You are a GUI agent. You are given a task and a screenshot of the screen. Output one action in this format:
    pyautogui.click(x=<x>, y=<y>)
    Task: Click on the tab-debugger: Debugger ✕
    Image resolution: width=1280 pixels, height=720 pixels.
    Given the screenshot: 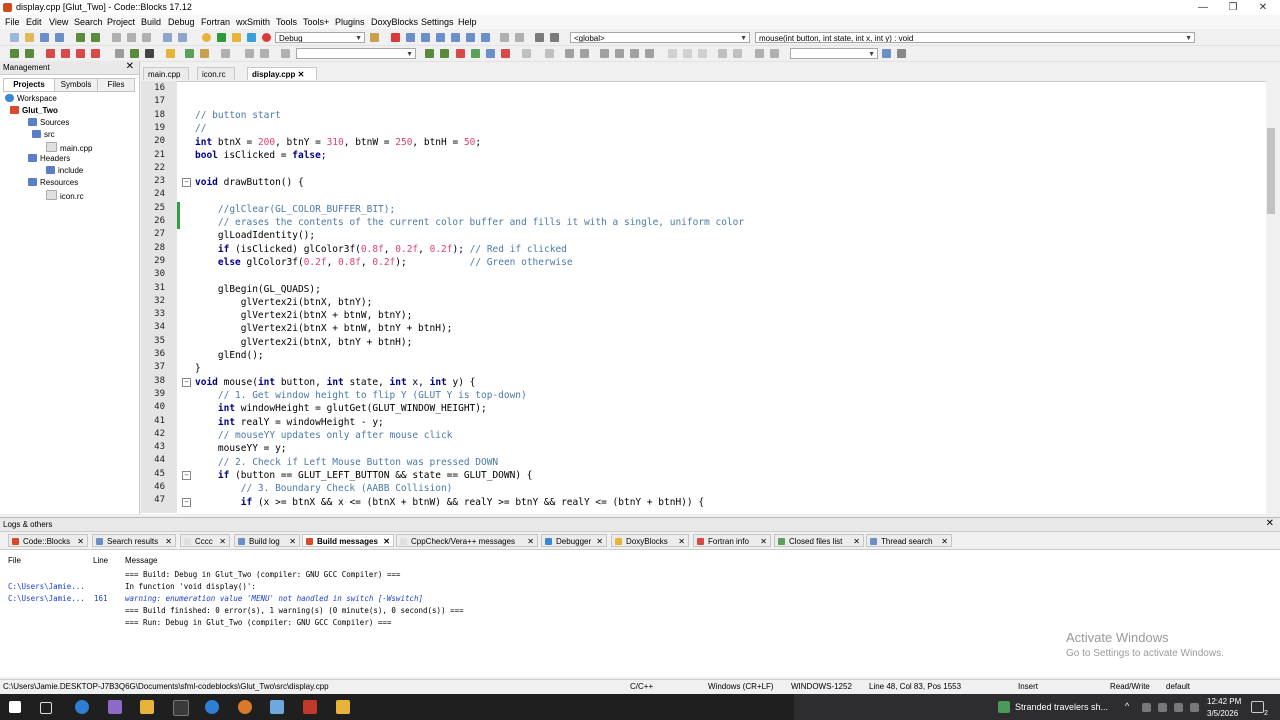 What is the action you would take?
    pyautogui.click(x=574, y=540)
    